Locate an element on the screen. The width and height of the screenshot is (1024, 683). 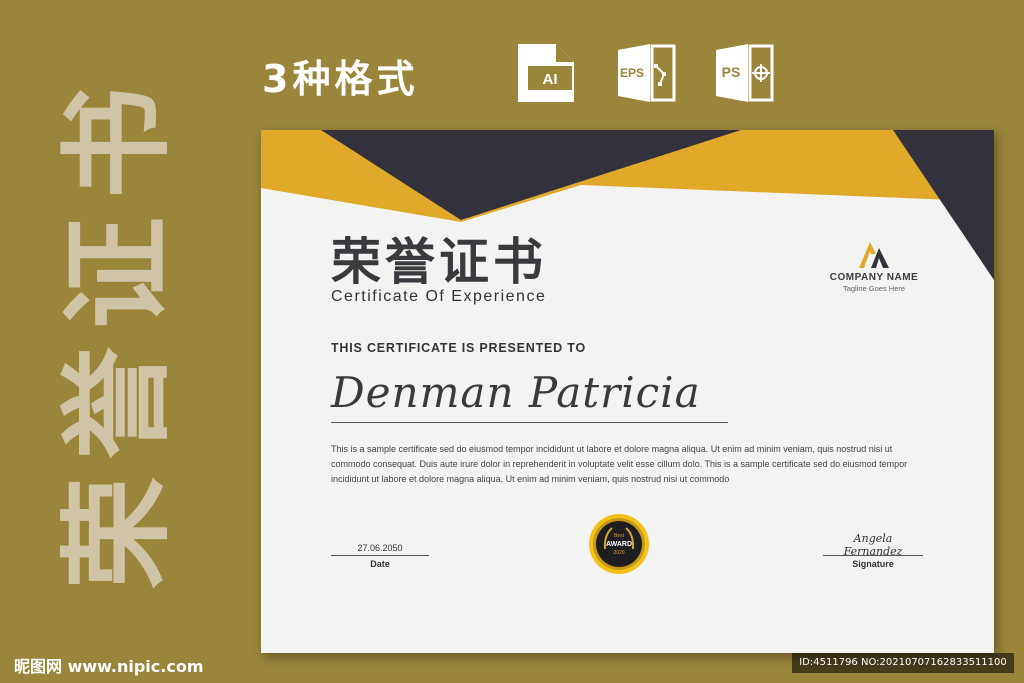
company-name: COMPANY NAME is located at coordinates (874, 277).